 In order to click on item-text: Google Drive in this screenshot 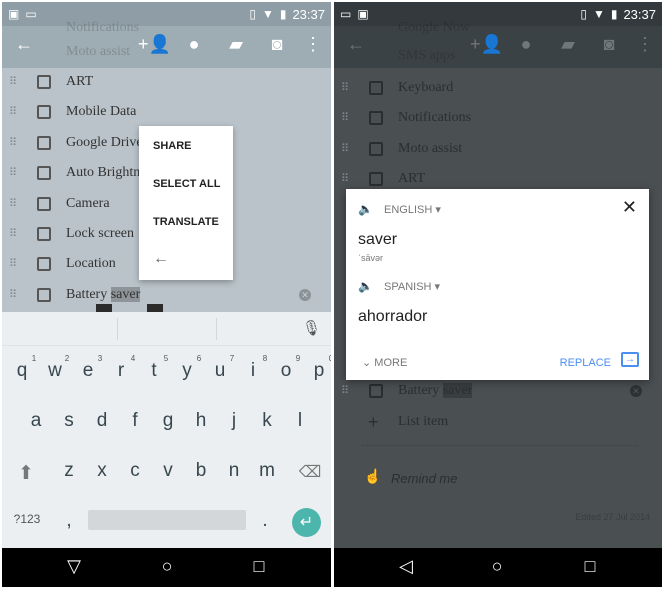, I will do `click(104, 143)`.